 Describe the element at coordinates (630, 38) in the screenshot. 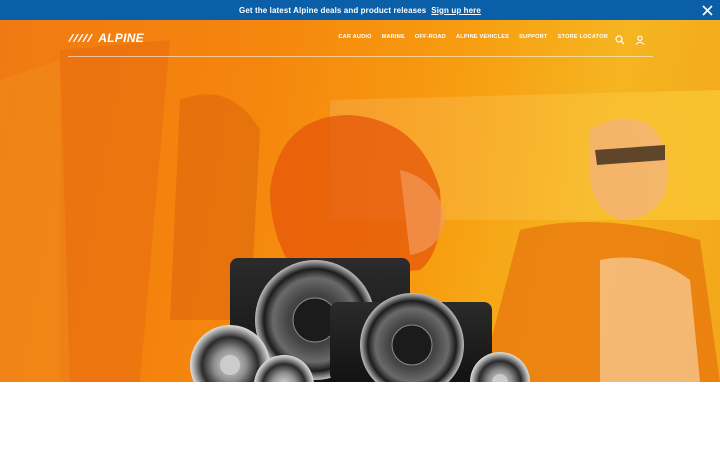

I see `nav-icons` at that location.